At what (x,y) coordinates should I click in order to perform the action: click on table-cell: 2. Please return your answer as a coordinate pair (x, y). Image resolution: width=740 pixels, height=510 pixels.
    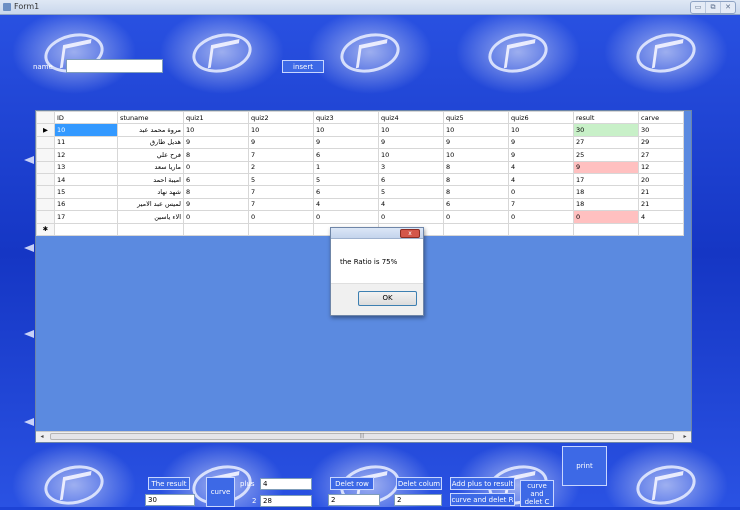
    Looking at the image, I should click on (281, 167).